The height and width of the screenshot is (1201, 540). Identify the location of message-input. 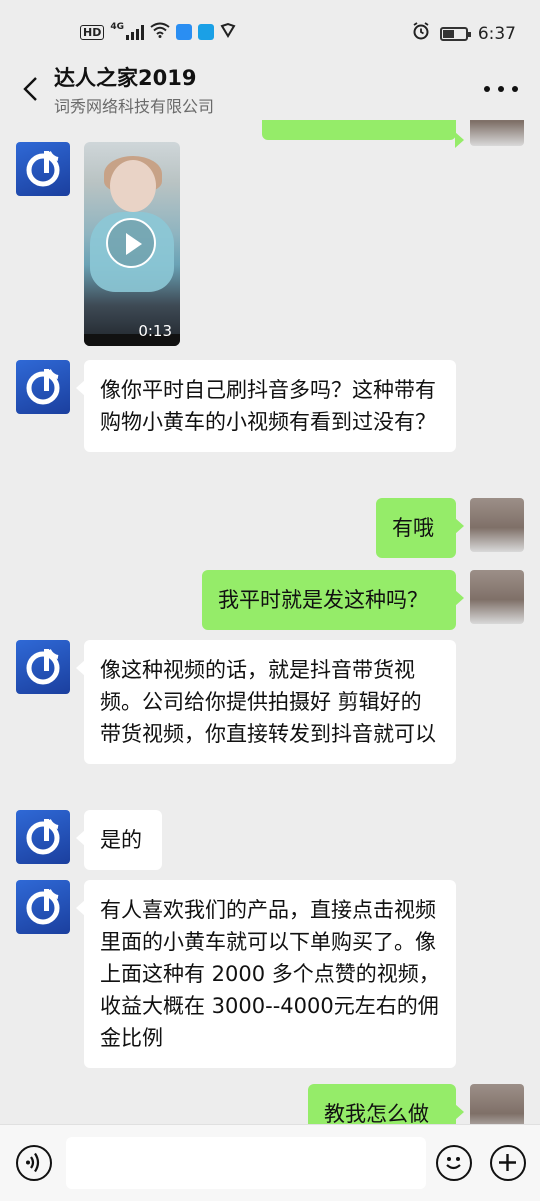
(246, 1163).